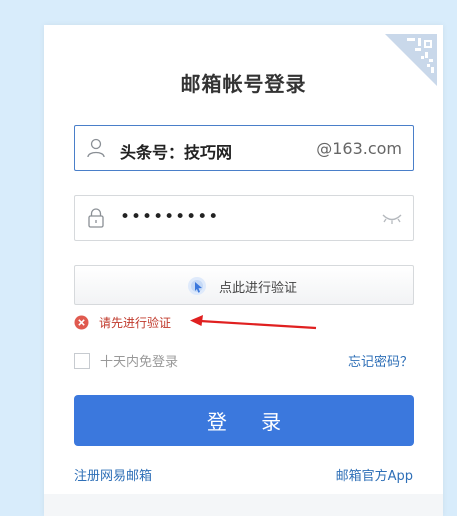 The height and width of the screenshot is (516, 457). Describe the element at coordinates (258, 288) in the screenshot. I see `verify-button-label: 点此进行验证` at that location.